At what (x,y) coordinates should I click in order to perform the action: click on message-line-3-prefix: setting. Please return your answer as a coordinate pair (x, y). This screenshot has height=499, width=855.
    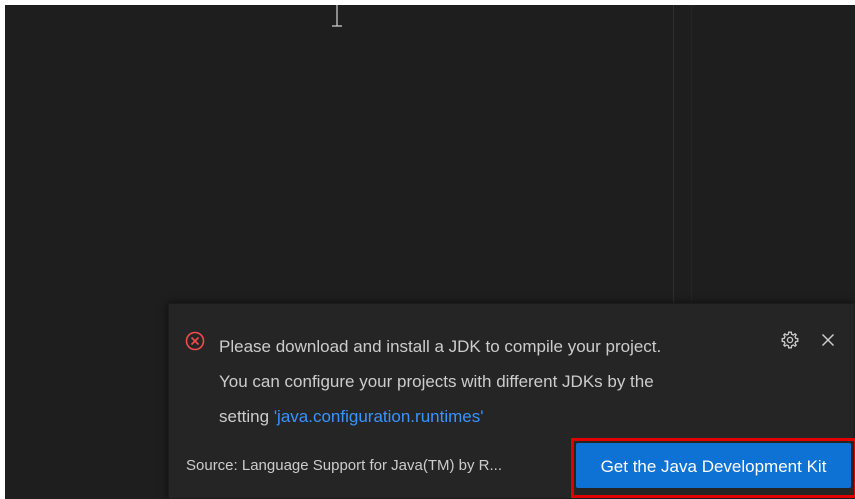
    Looking at the image, I should click on (246, 416).